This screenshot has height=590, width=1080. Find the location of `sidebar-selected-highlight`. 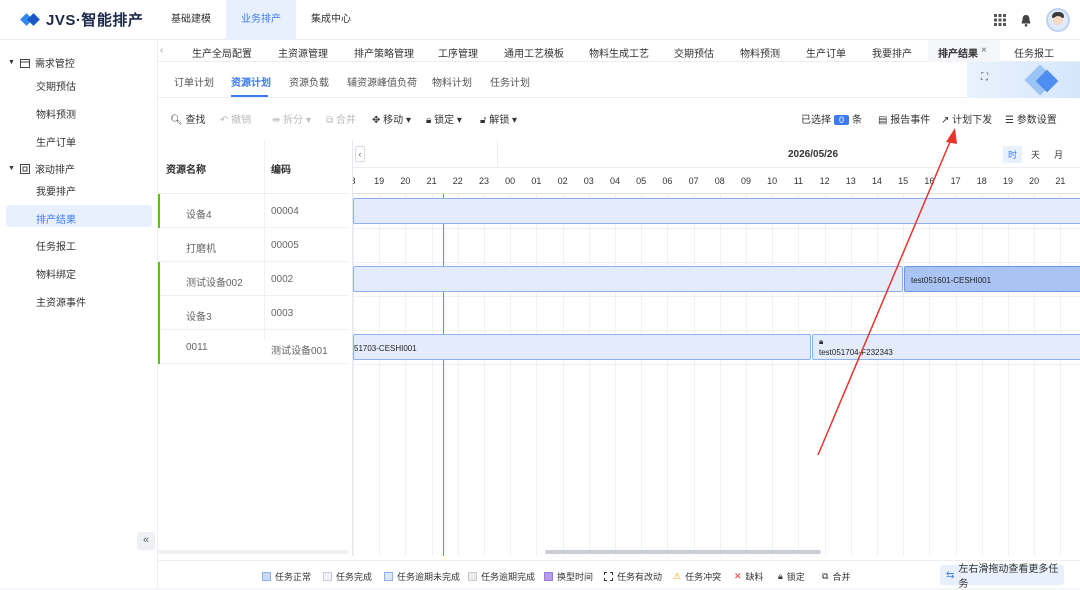

sidebar-selected-highlight is located at coordinates (79, 216).